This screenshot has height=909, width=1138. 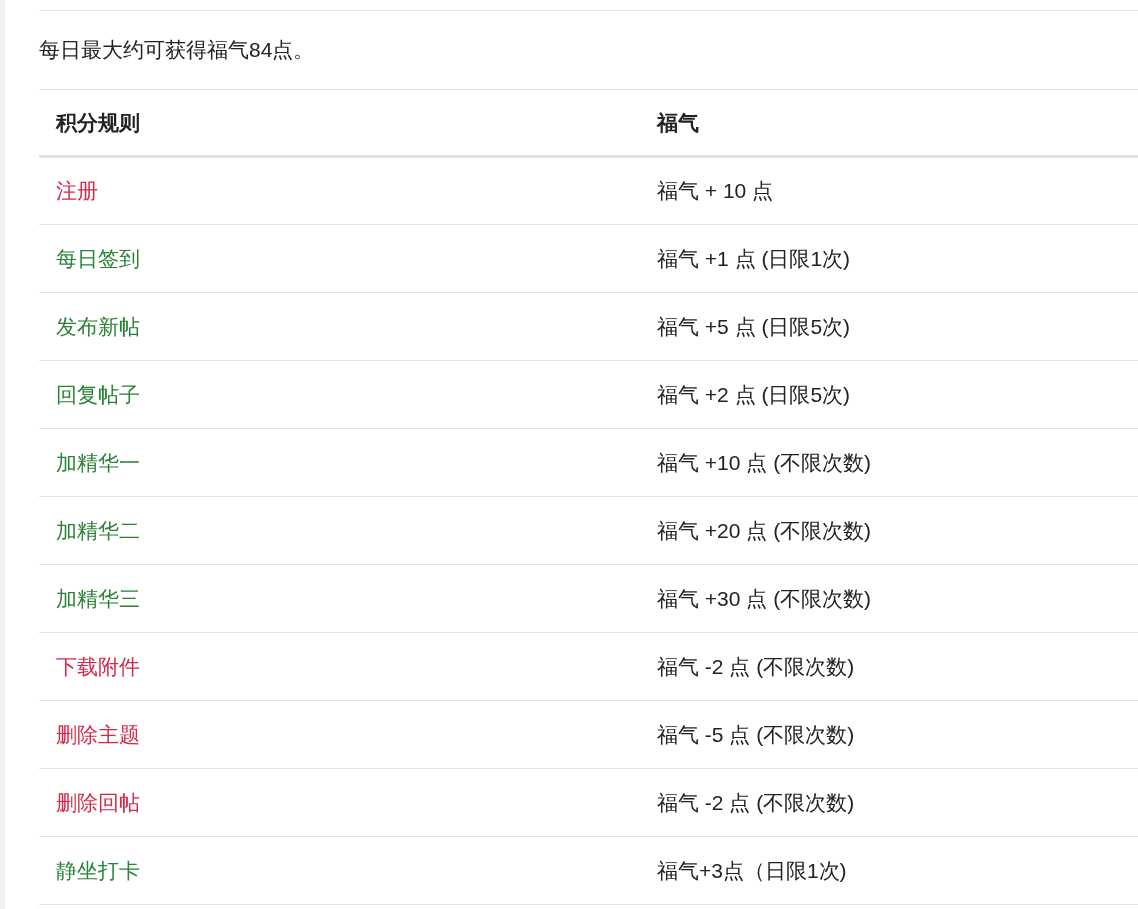 What do you see at coordinates (889, 123) in the screenshot?
I see `column-header: 福气` at bounding box center [889, 123].